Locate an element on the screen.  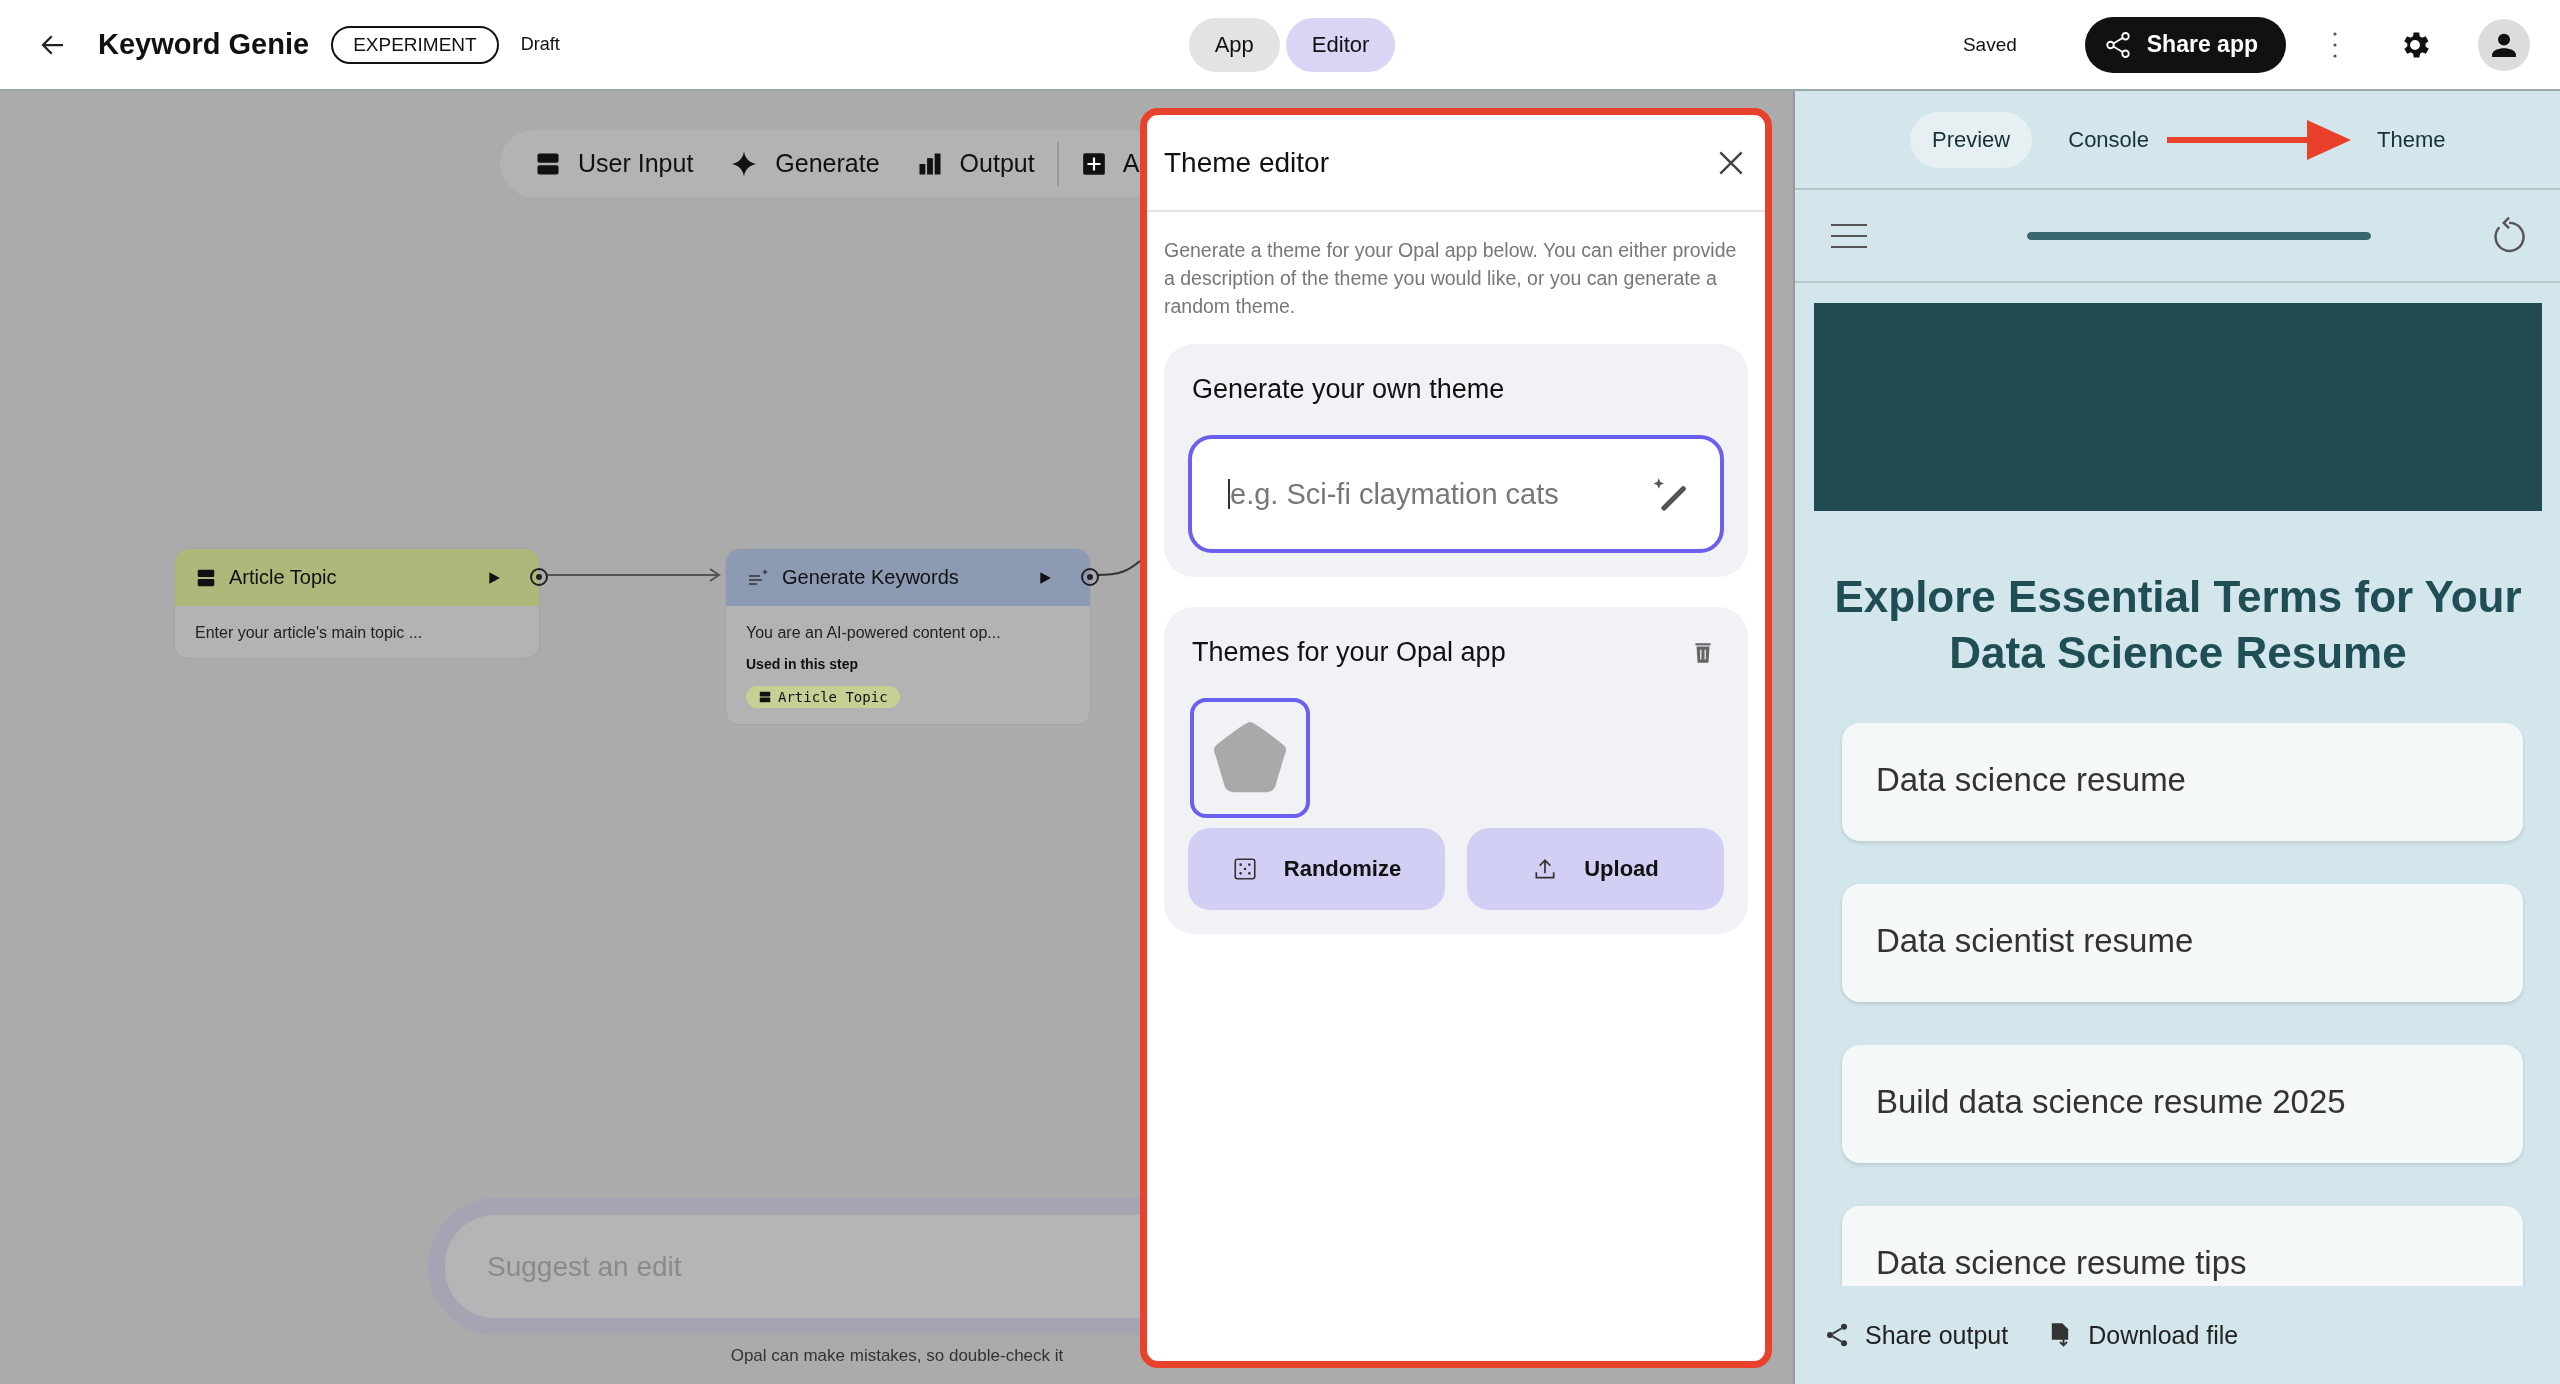
dice-icon is located at coordinates (1244, 869).